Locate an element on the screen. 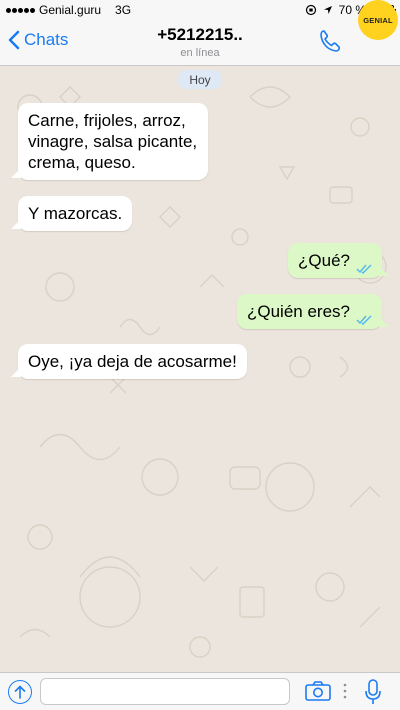 This screenshot has width=400, height=710. message-input-bar is located at coordinates (200, 691).